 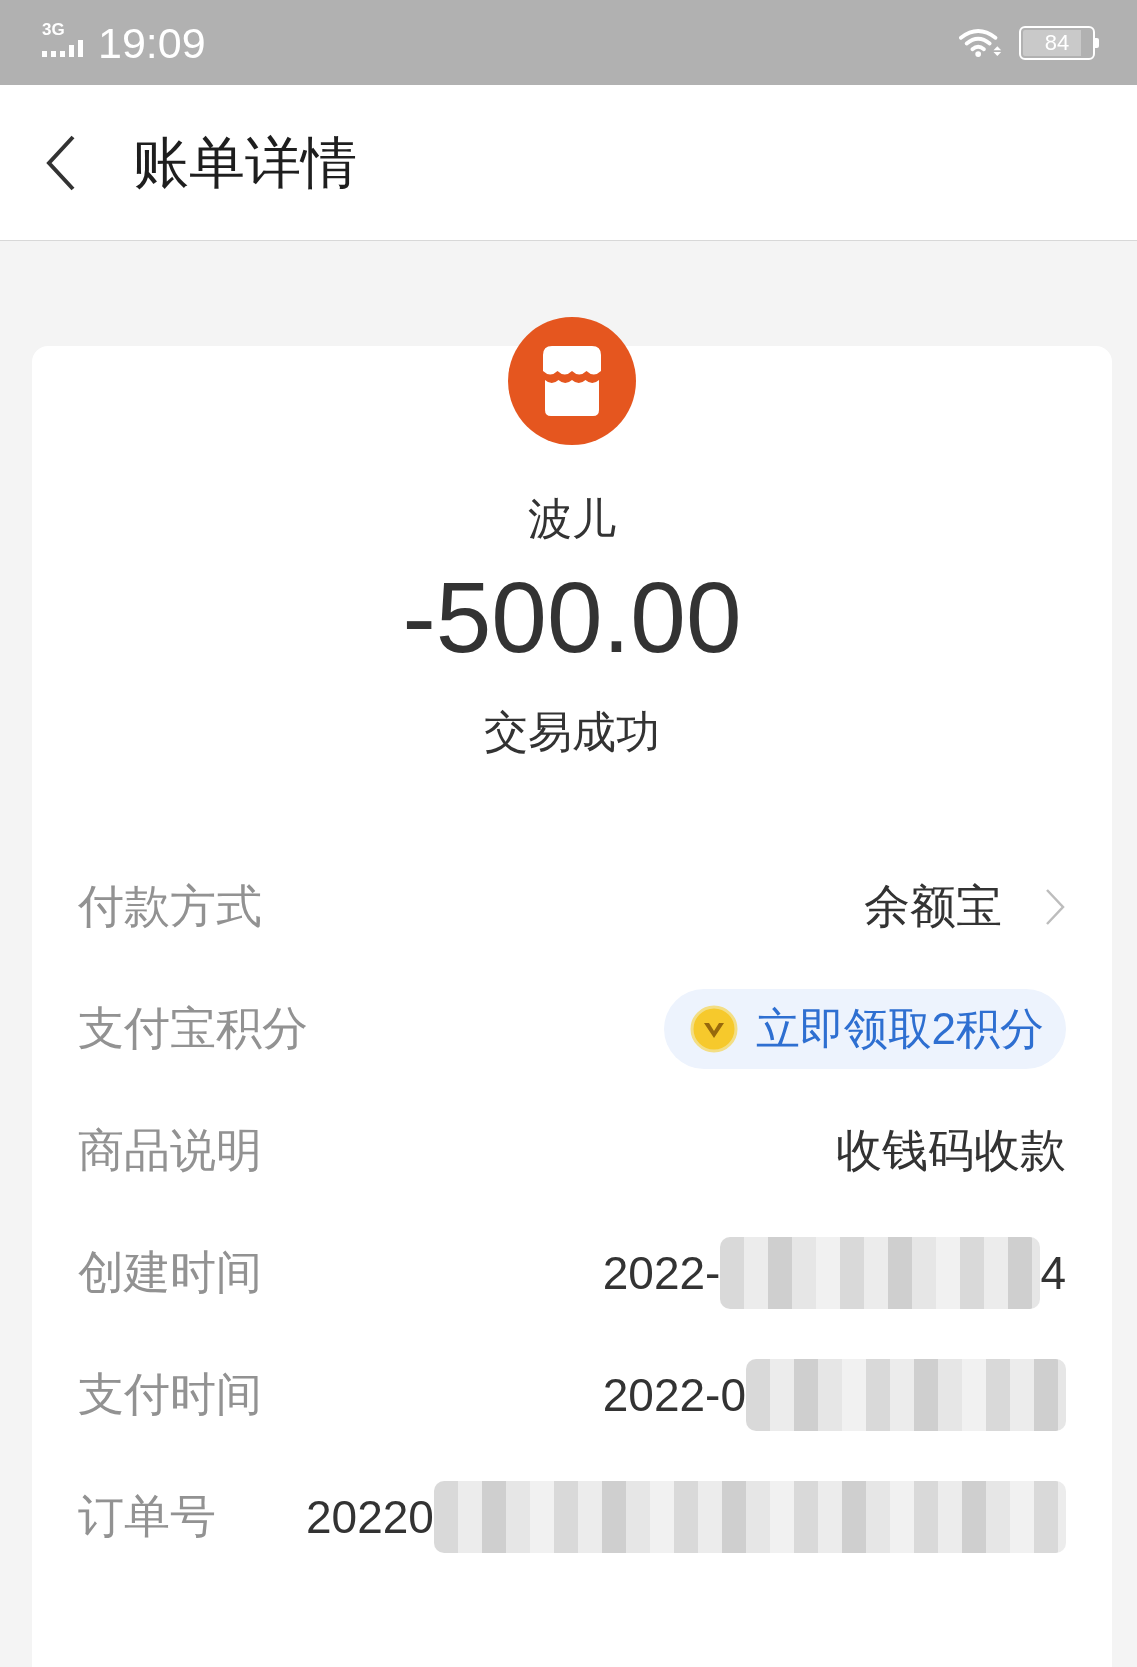 What do you see at coordinates (170, 906) in the screenshot?
I see `detail-label: 付款方式` at bounding box center [170, 906].